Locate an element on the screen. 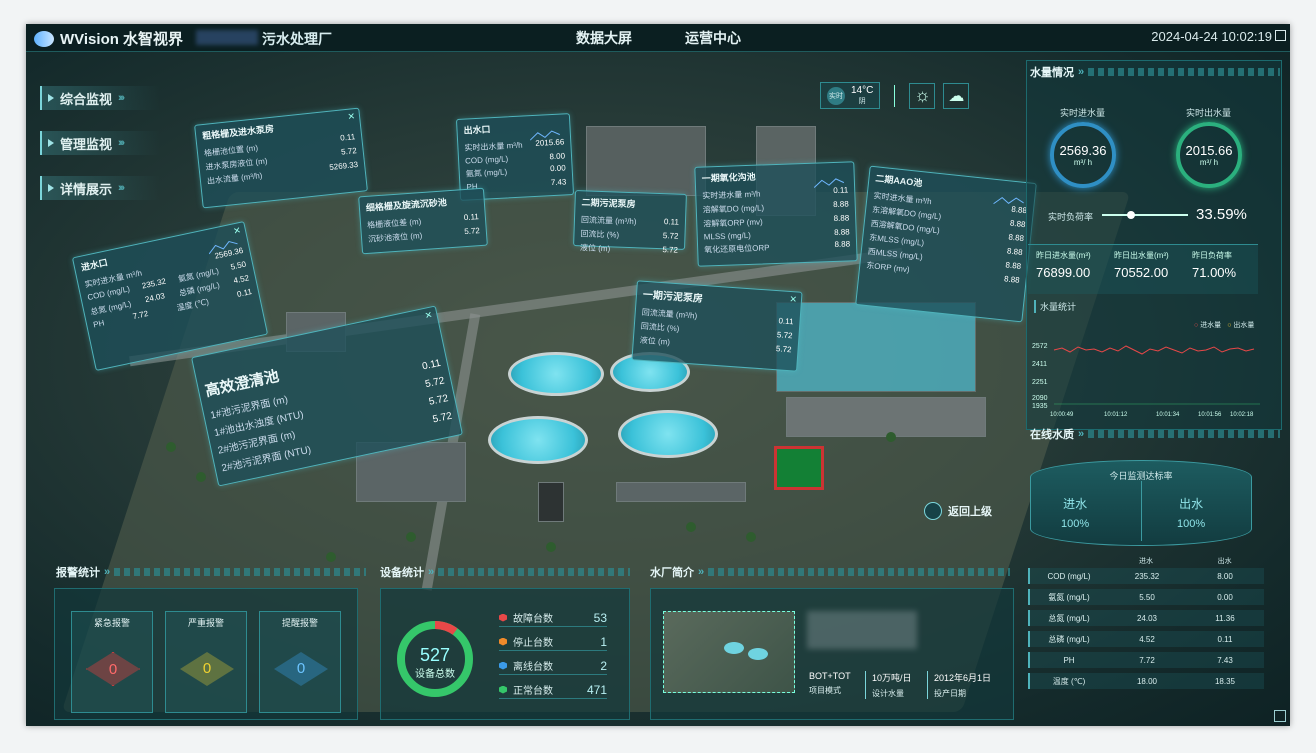 This screenshot has width=1316, height=753. compliance-cylinder: 今日监测达标率 进水 100% 出水 100% is located at coordinates (1141, 503).